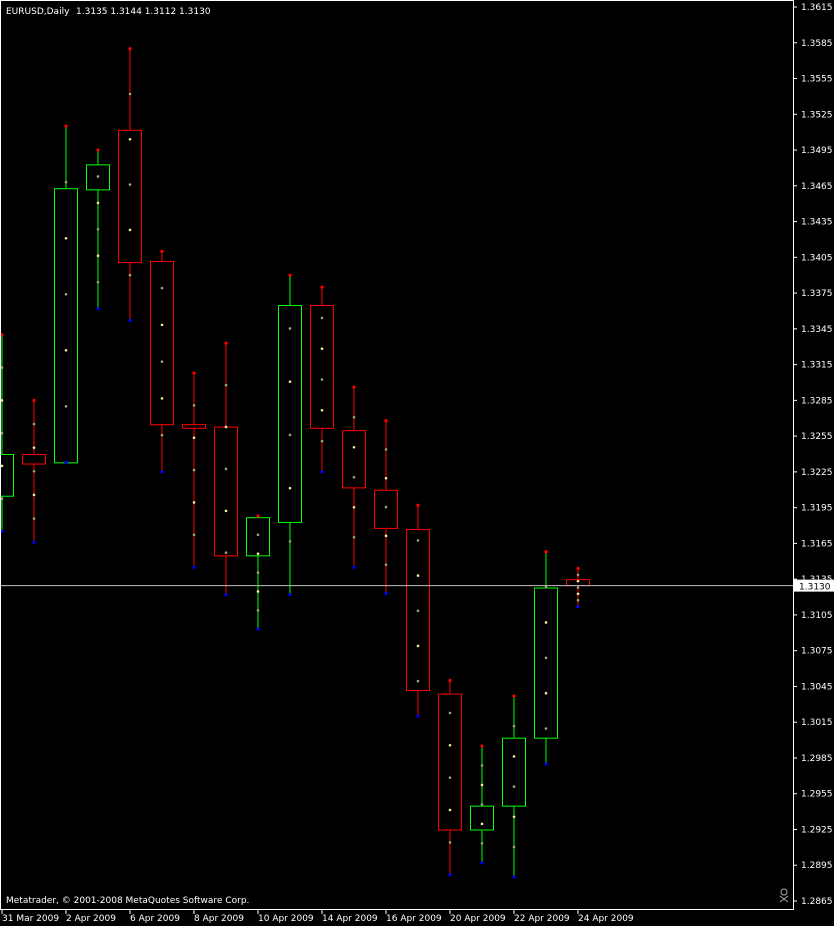 The image size is (834, 926). What do you see at coordinates (817, 616) in the screenshot?
I see `price-tick-label: 1.3105` at bounding box center [817, 616].